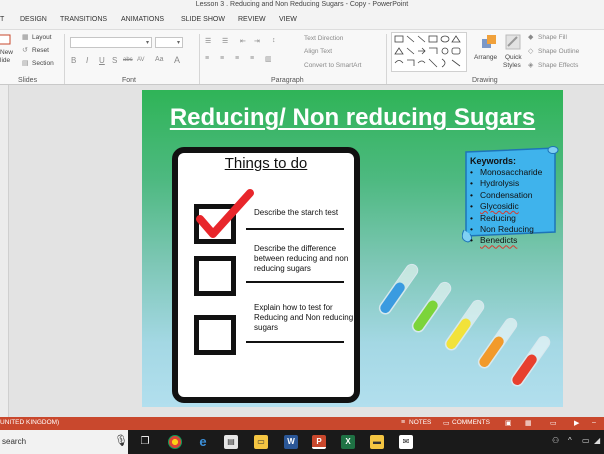 This screenshot has width=604, height=454. What do you see at coordinates (102, 60) in the screenshot?
I see `underline-button: U` at bounding box center [102, 60].